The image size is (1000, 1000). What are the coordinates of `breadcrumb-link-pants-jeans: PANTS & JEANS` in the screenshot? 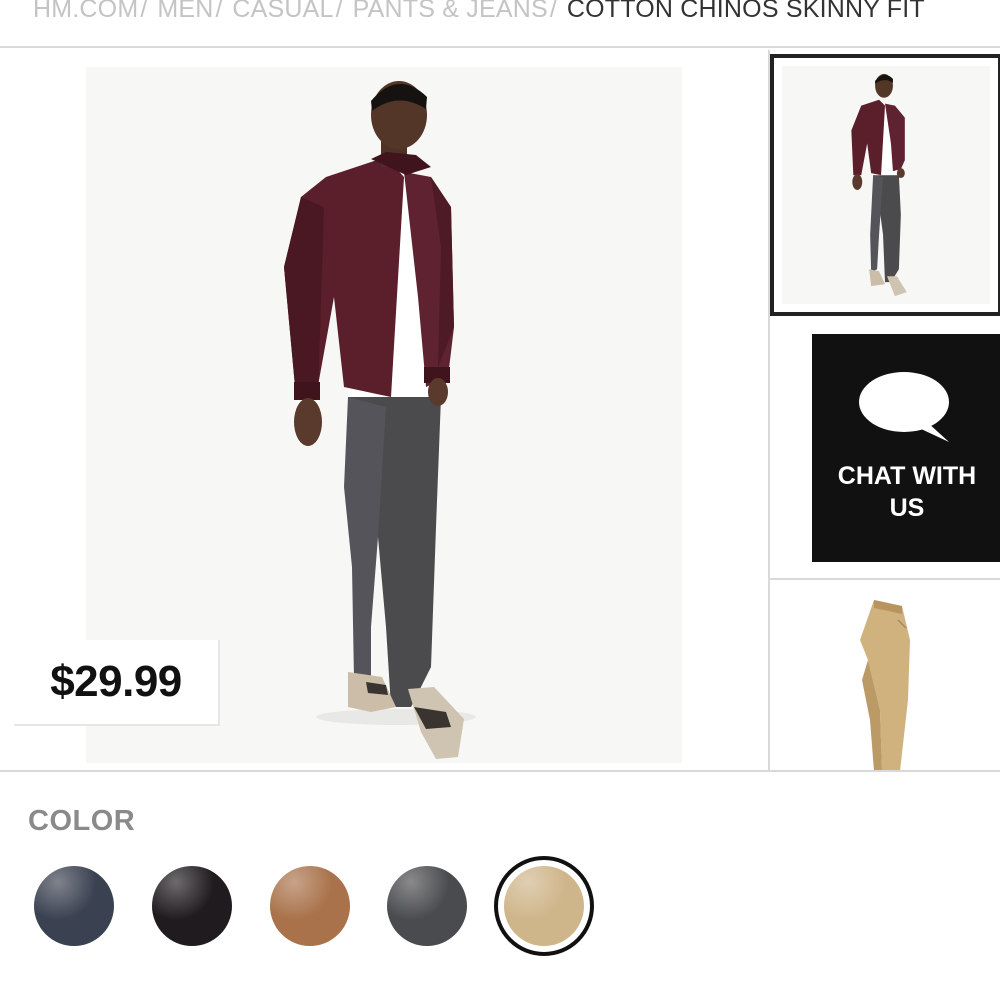 It's located at (450, 11).